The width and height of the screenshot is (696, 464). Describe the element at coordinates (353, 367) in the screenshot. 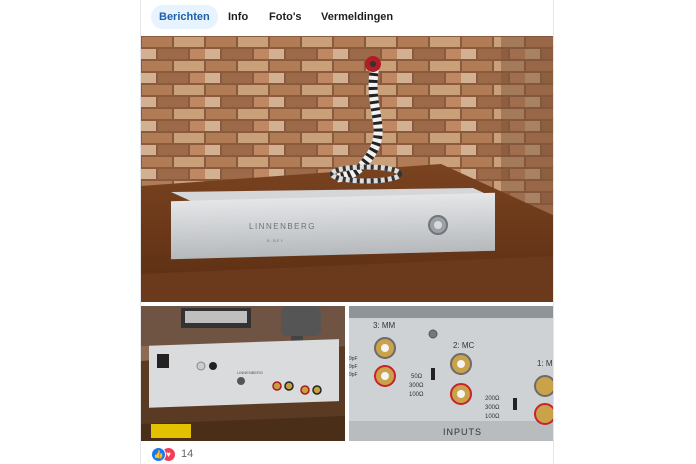

I see `closeup-side-1: 9pF` at that location.